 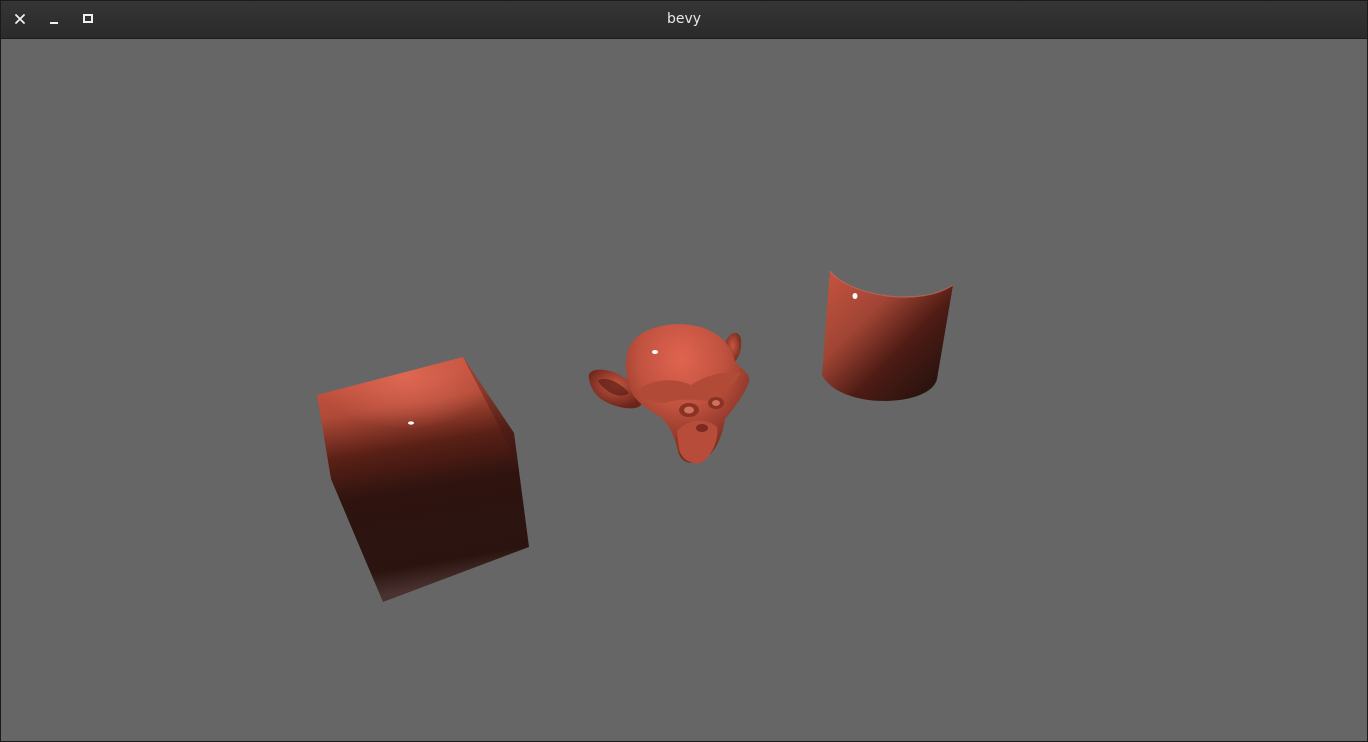 I want to click on window-title: bevy, so click(x=684, y=19).